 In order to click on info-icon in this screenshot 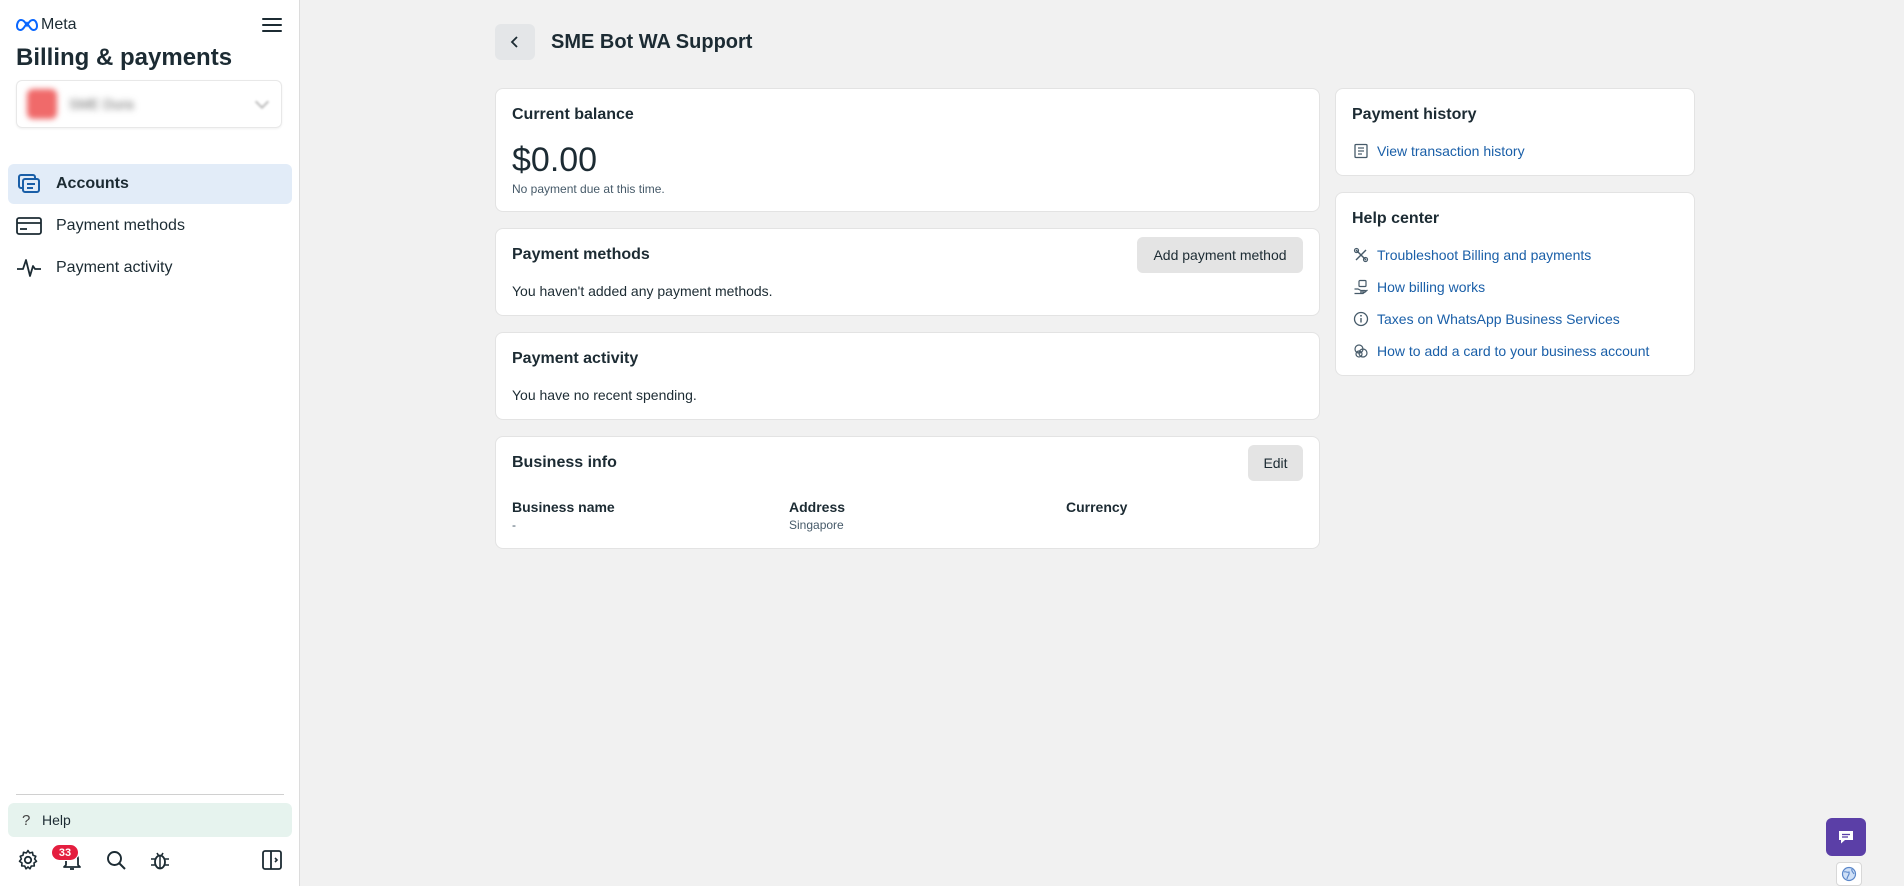, I will do `click(1361, 319)`.